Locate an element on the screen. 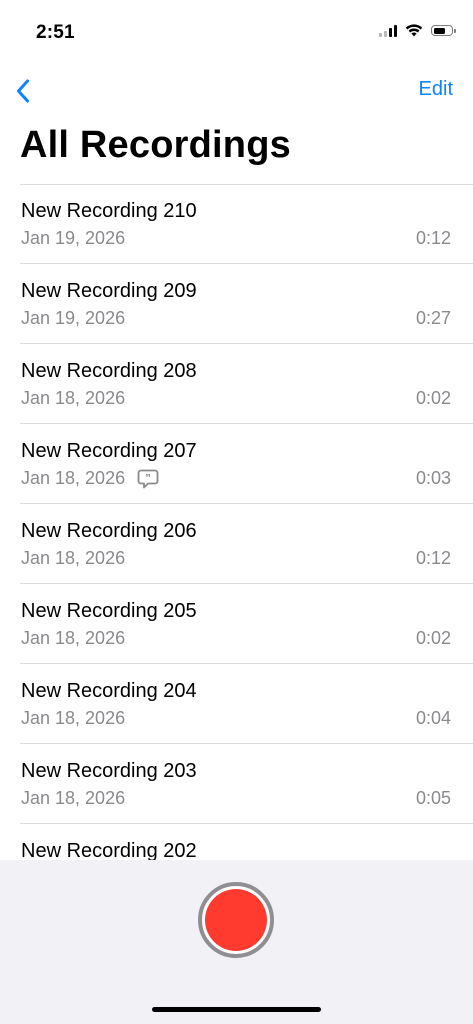  recording-row: New Recording 208 Jan 18, 2026 0:02 is located at coordinates (236, 384).